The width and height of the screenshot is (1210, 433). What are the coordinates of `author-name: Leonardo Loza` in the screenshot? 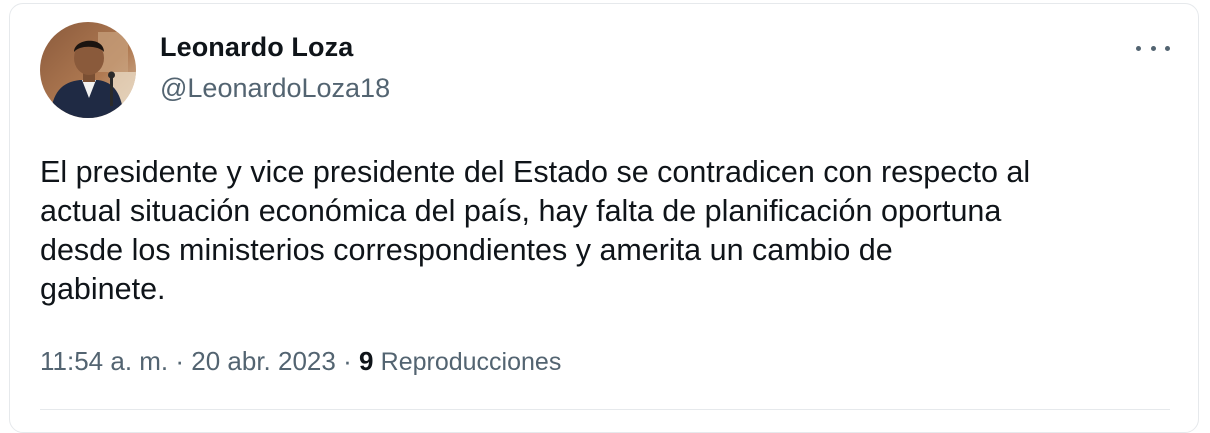 It's located at (256, 47).